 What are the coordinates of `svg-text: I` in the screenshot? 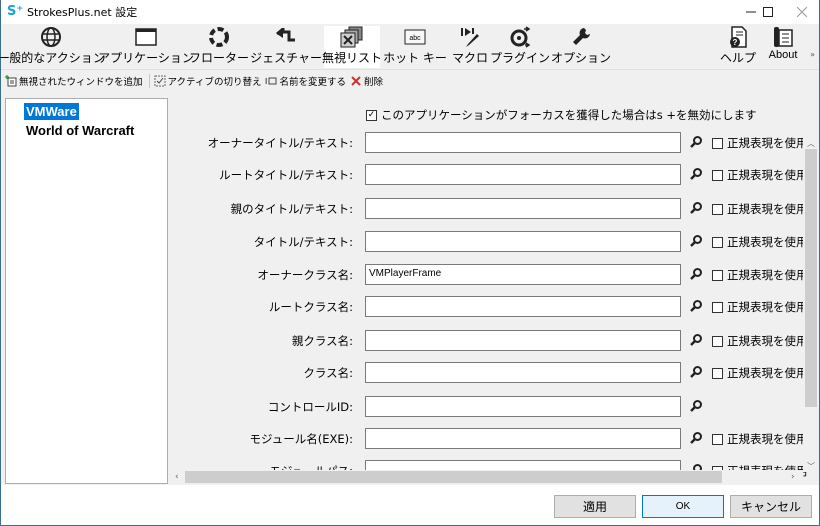 It's located at (266, 81).